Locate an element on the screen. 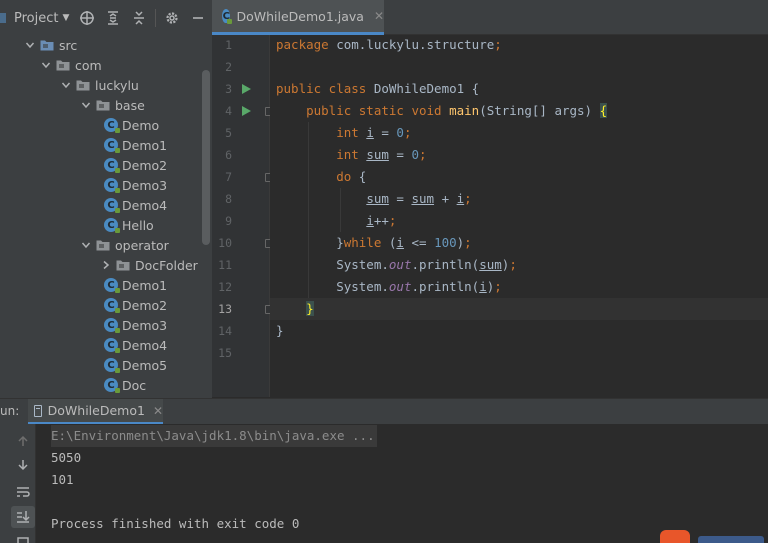 Image resolution: width=768 pixels, height=543 pixels. tree-item-label: DocFolder is located at coordinates (166, 265).